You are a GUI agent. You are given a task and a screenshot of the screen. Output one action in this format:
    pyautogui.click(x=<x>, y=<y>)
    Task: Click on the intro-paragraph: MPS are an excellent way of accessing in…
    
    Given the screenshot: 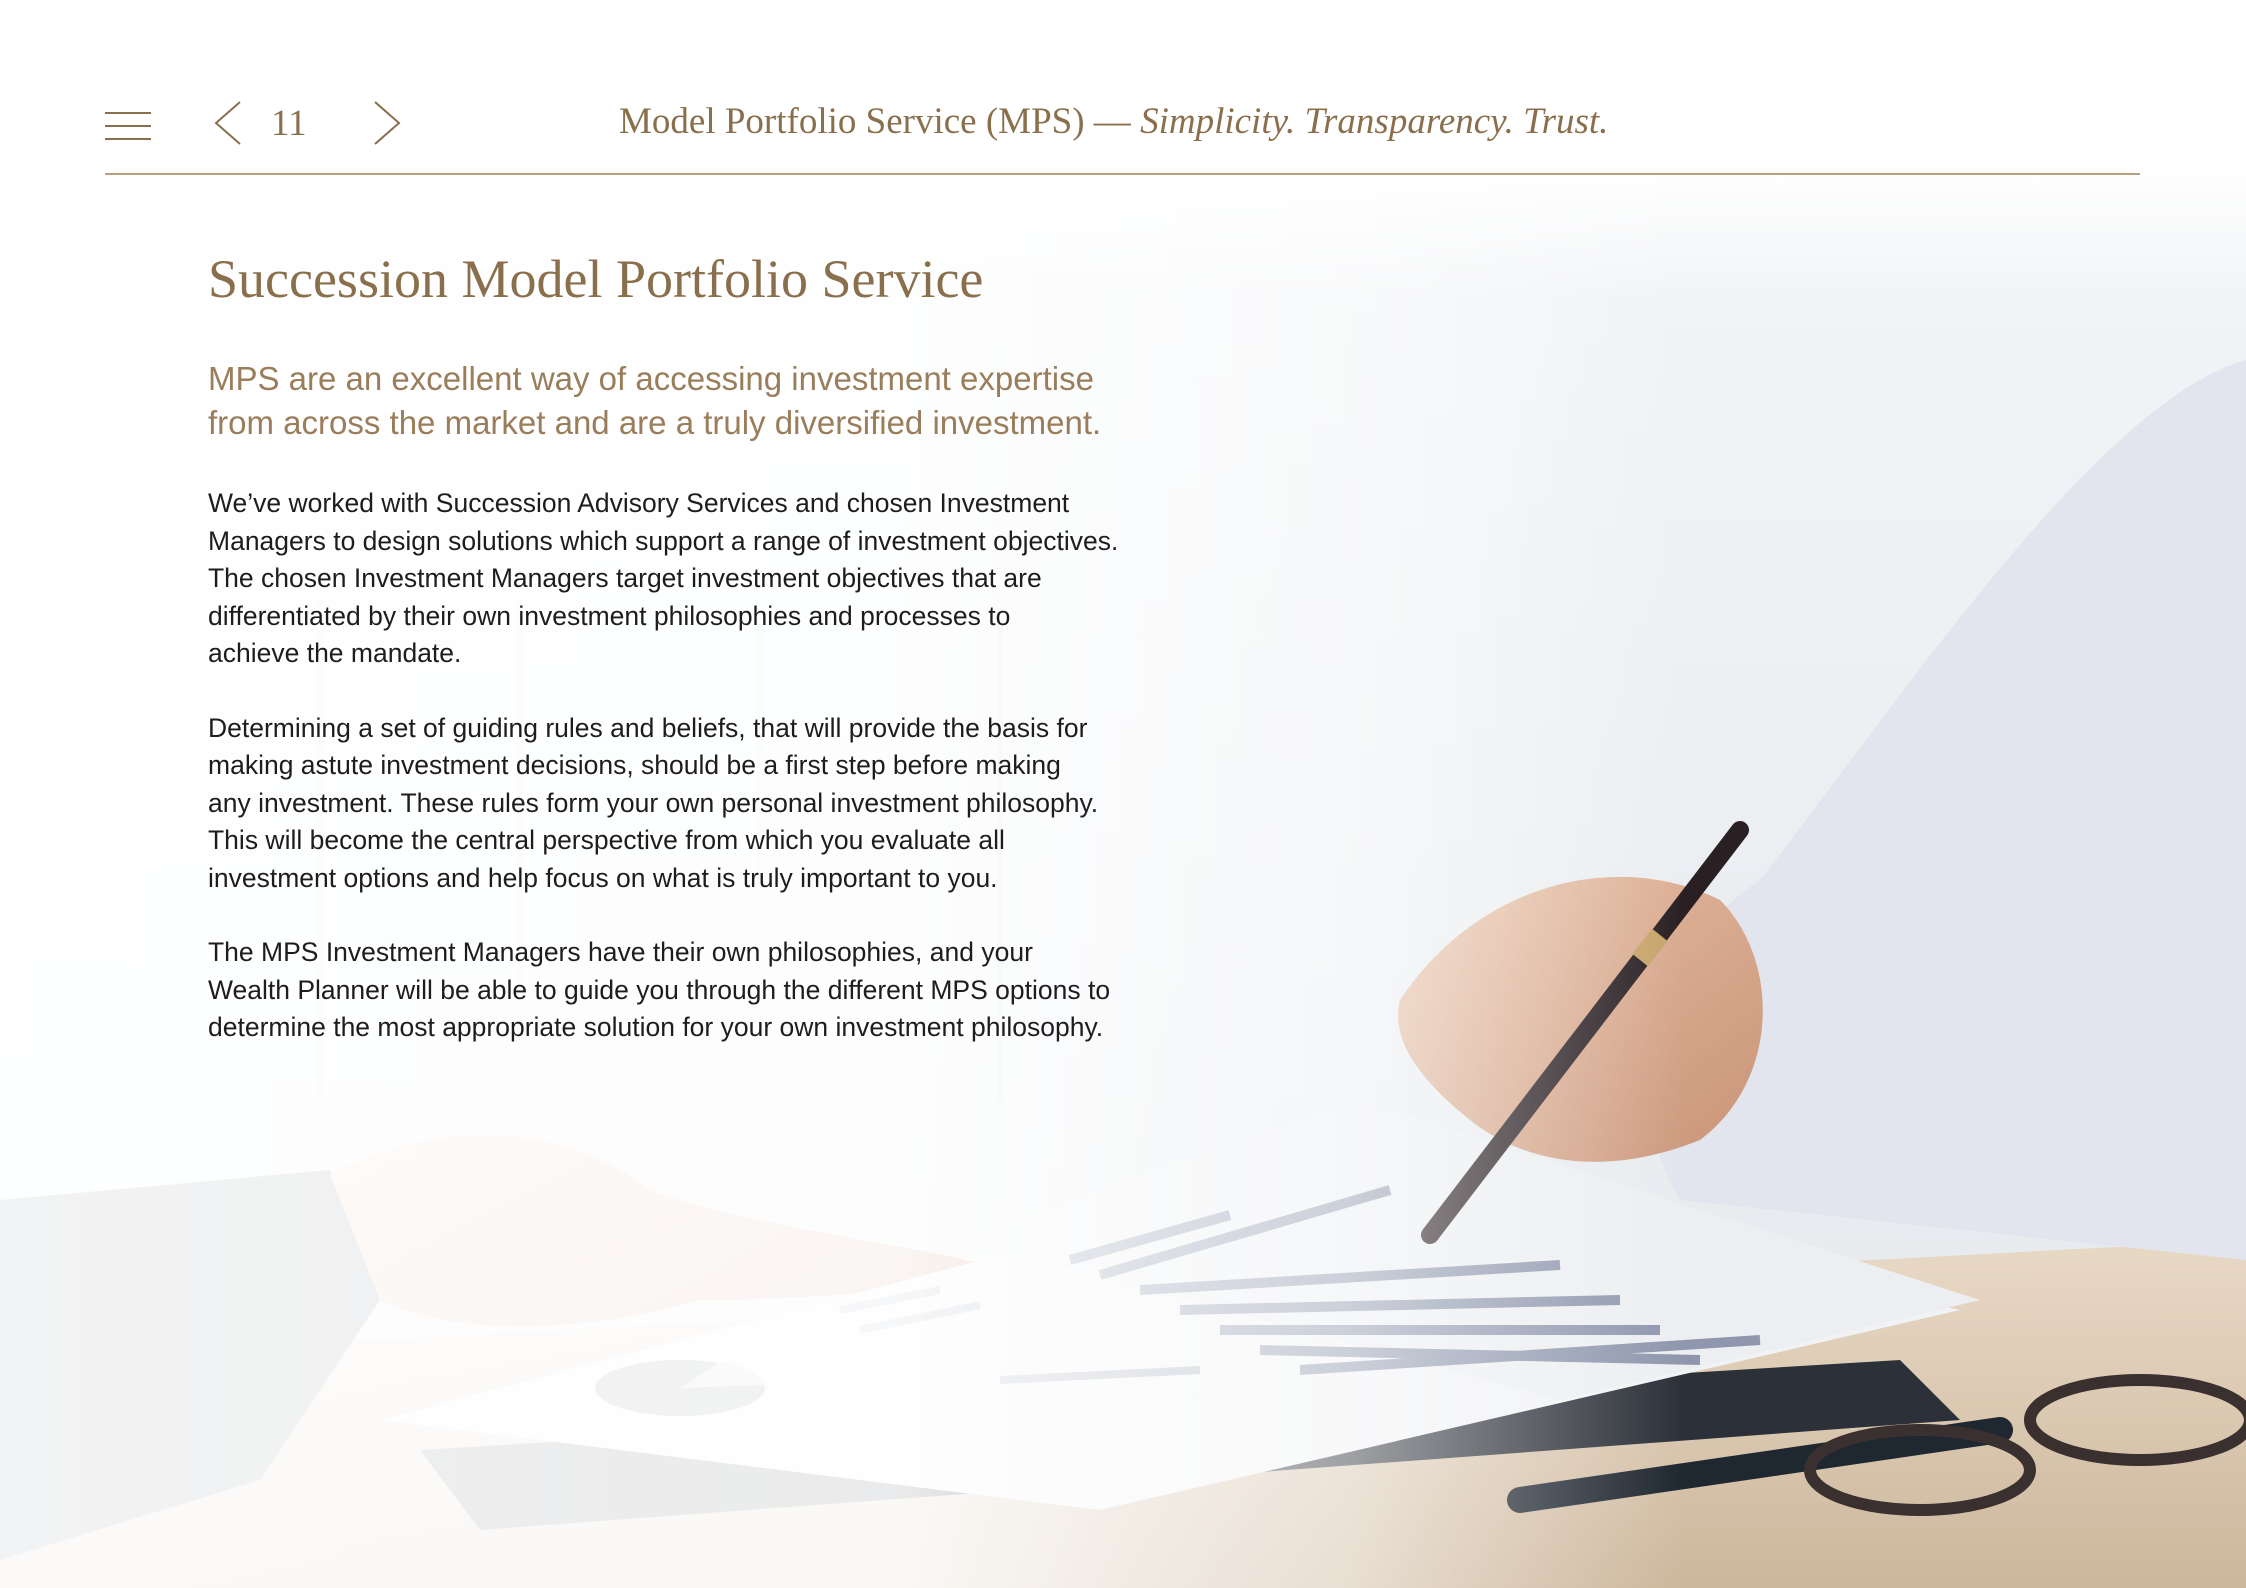 What is the action you would take?
    pyautogui.click(x=688, y=401)
    